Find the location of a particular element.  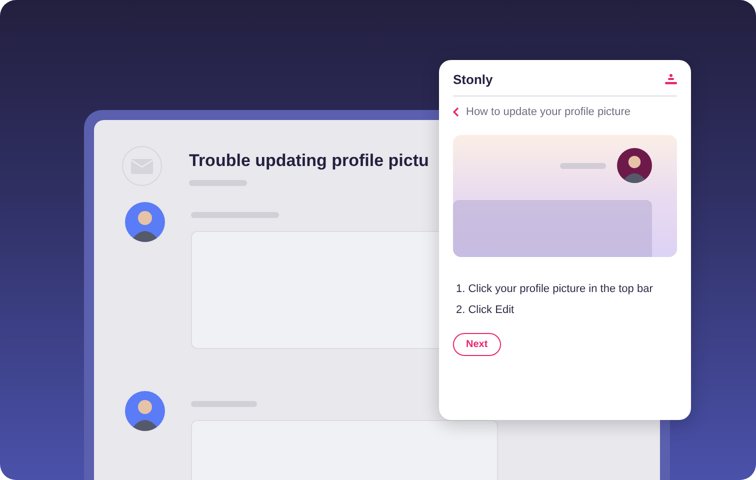

guide-title: How to update your profile picture is located at coordinates (548, 112).